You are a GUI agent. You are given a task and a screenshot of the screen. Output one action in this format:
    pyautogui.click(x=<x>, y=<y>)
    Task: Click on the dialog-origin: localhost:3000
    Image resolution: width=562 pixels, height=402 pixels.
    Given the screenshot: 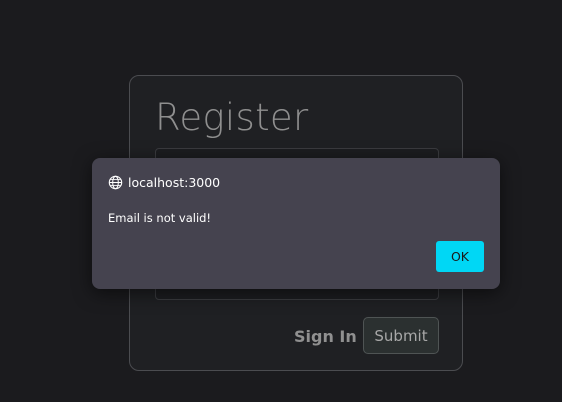 What is the action you would take?
    pyautogui.click(x=164, y=182)
    